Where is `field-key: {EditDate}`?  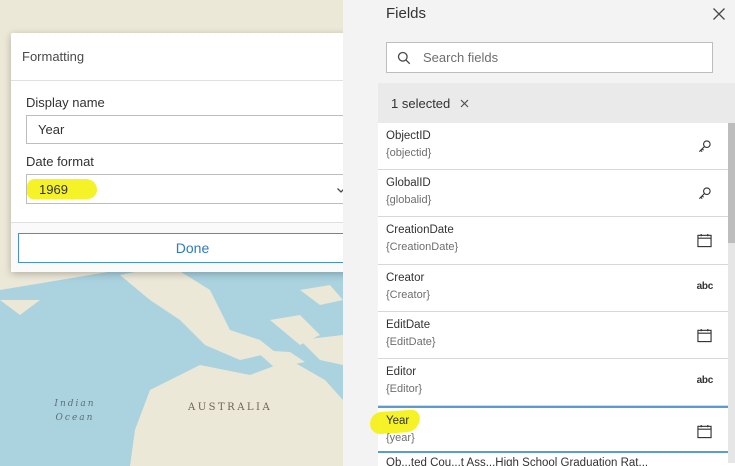
field-key: {EditDate} is located at coordinates (411, 341).